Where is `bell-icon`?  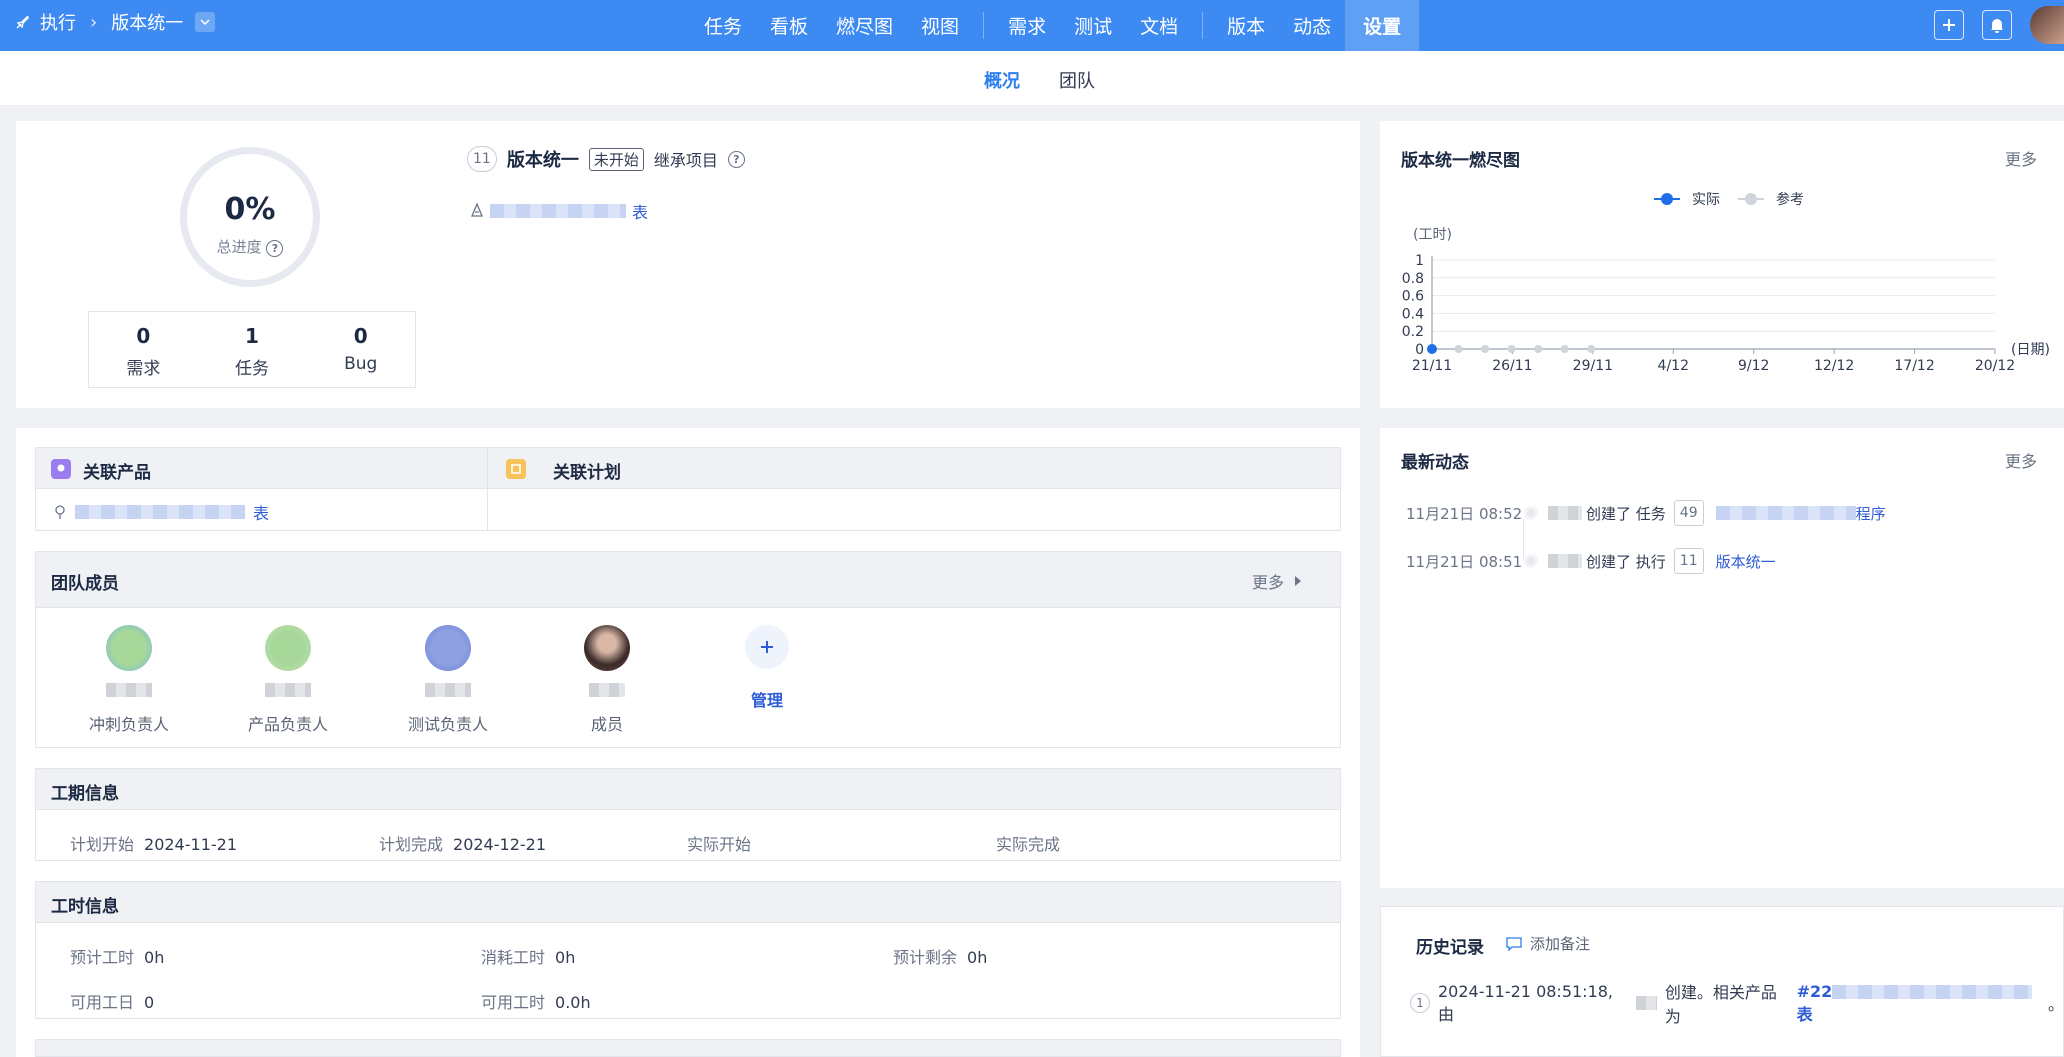 bell-icon is located at coordinates (1997, 25).